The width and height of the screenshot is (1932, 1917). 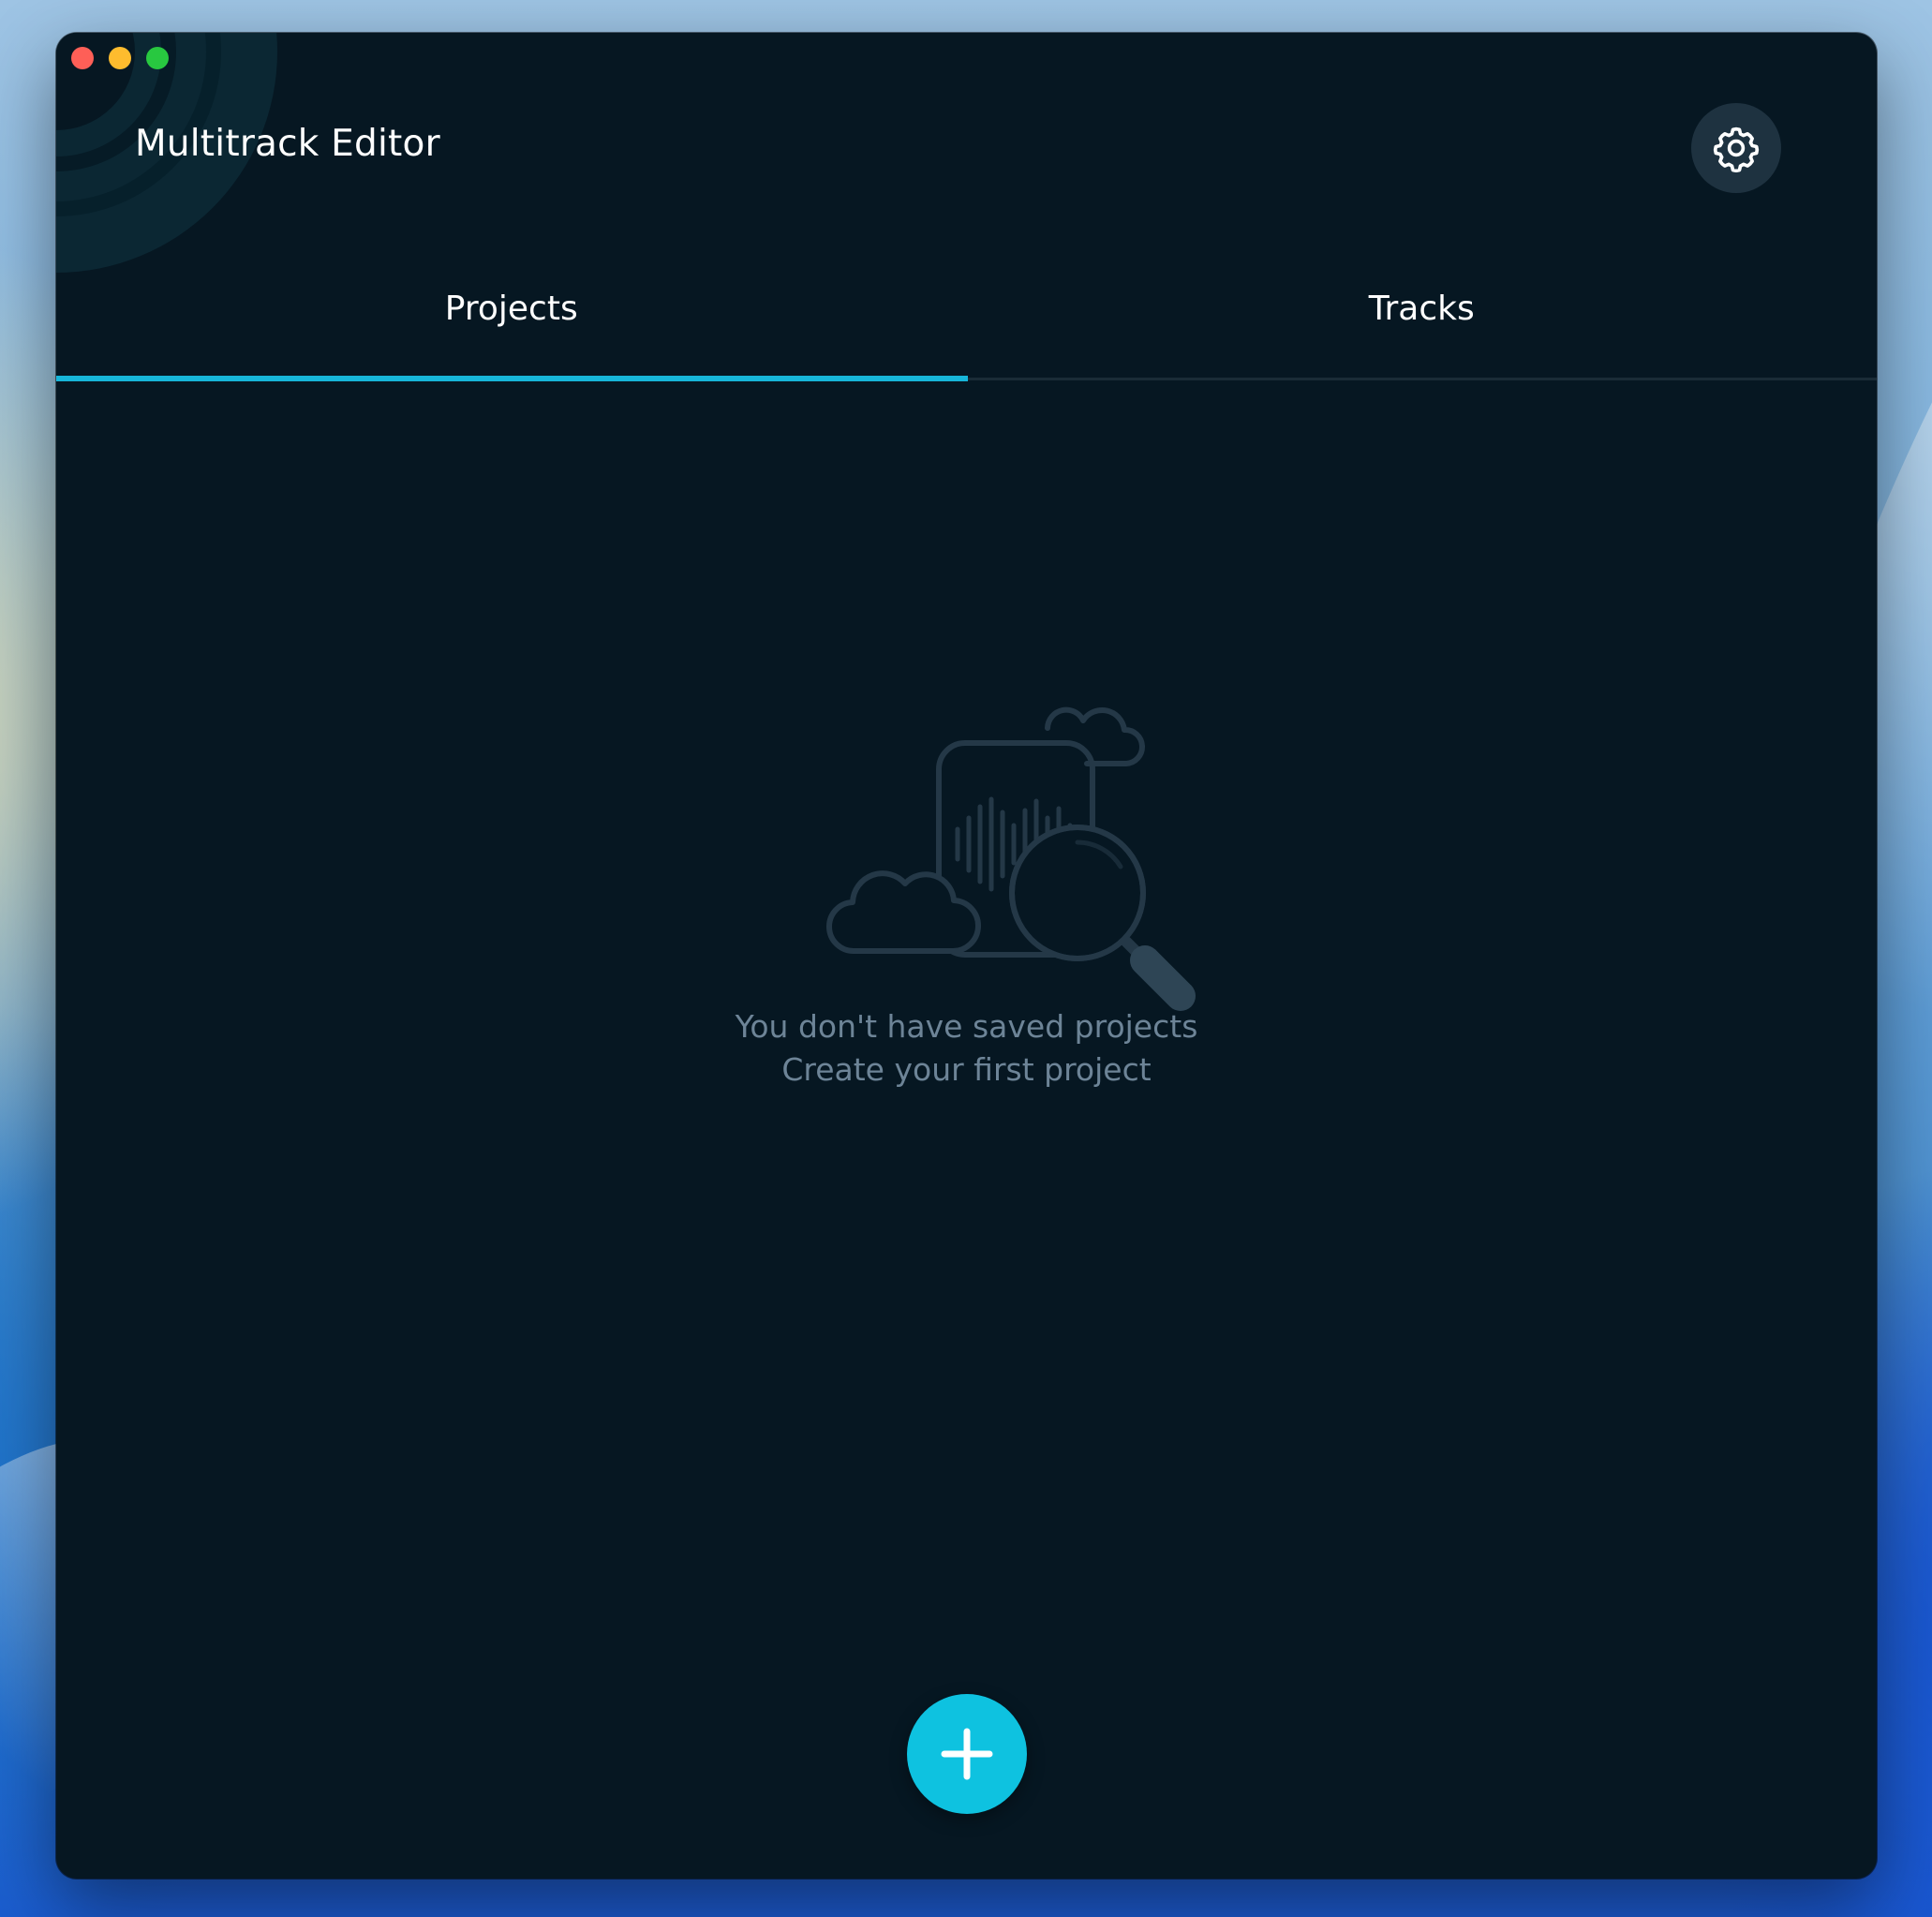 I want to click on active-tab-indicator, so click(x=512, y=378).